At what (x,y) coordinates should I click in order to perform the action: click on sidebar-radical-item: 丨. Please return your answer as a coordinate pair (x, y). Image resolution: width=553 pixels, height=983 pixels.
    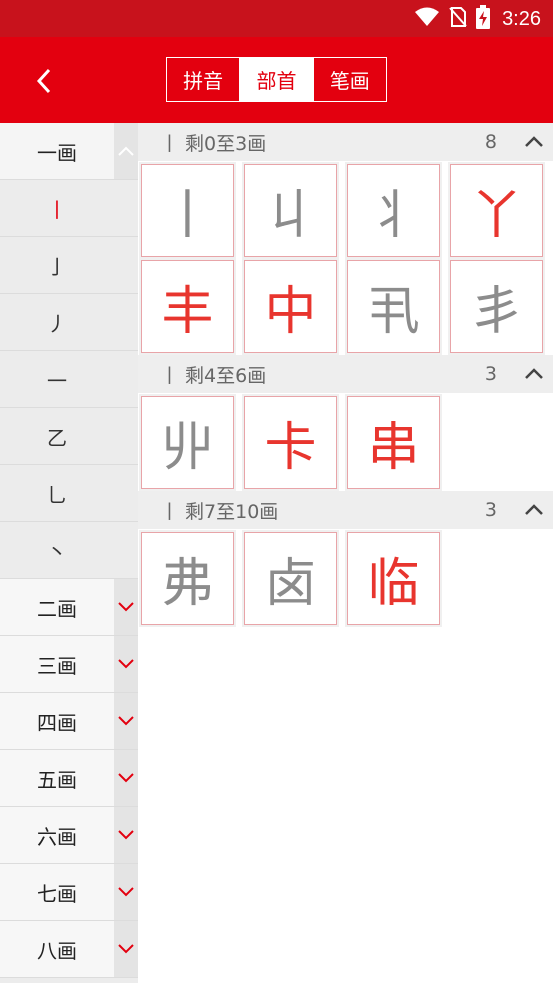
    Looking at the image, I should click on (69, 208).